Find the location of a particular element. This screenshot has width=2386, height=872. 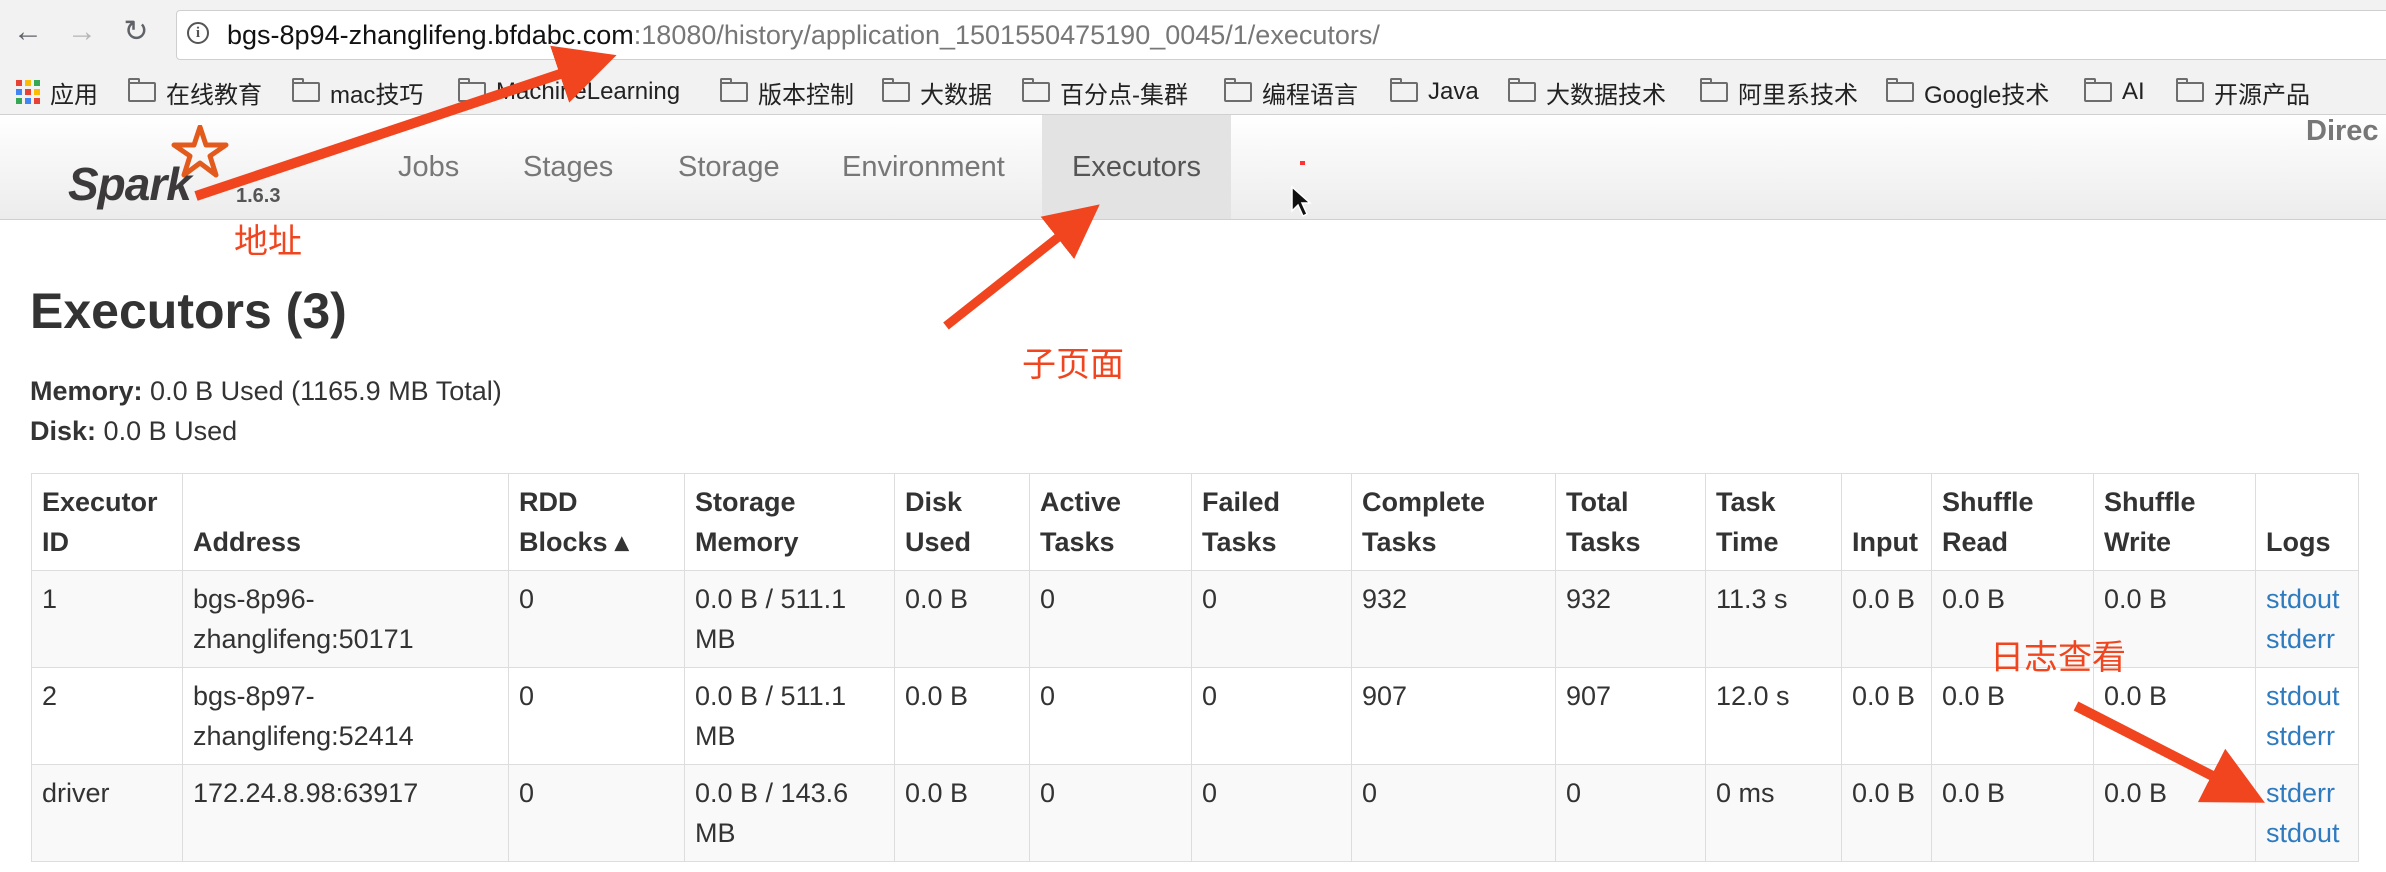

cell-text: bgs-8p96- is located at coordinates (254, 599).